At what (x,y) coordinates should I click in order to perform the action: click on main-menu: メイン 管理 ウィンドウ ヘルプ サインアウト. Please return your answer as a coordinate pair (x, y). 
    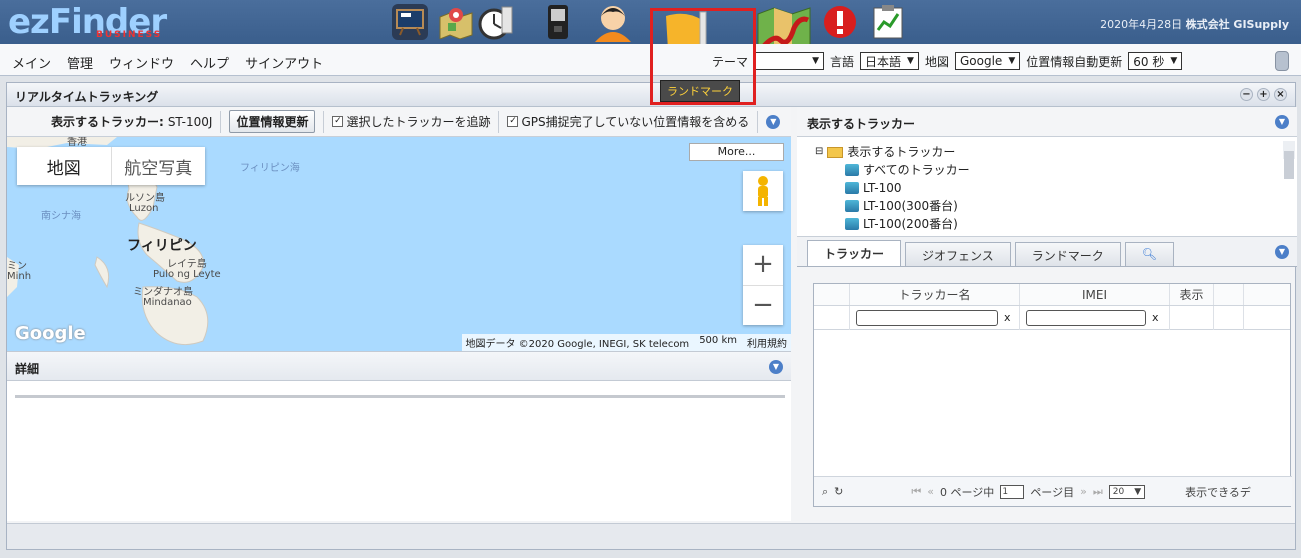
    Looking at the image, I should click on (167, 62).